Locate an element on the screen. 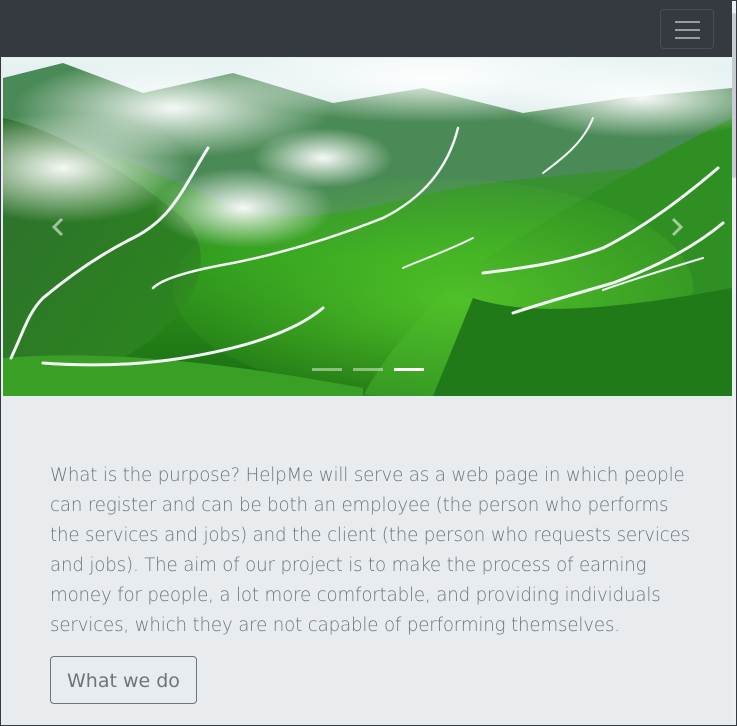 Image resolution: width=737 pixels, height=726 pixels. what-we-do-button: What we do is located at coordinates (123, 680).